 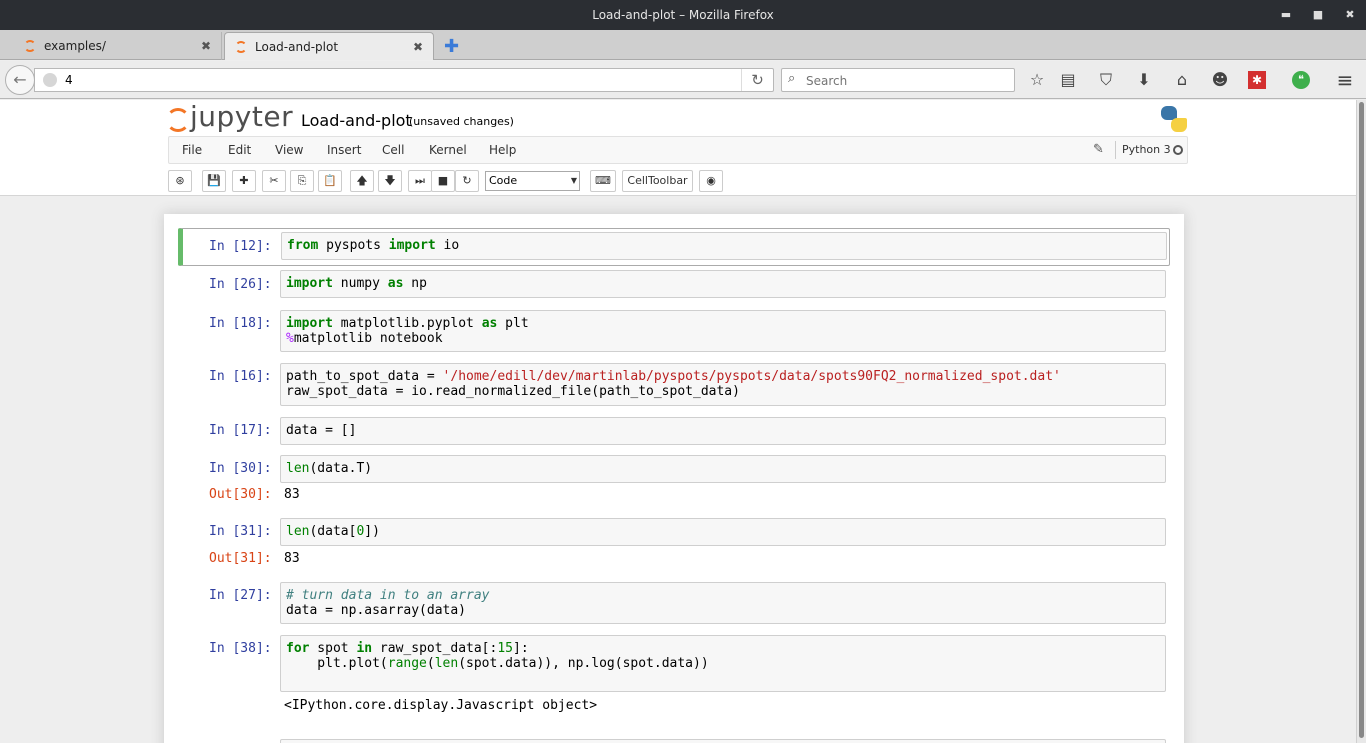 I want to click on kernel-name: Python 3, so click(x=1146, y=149).